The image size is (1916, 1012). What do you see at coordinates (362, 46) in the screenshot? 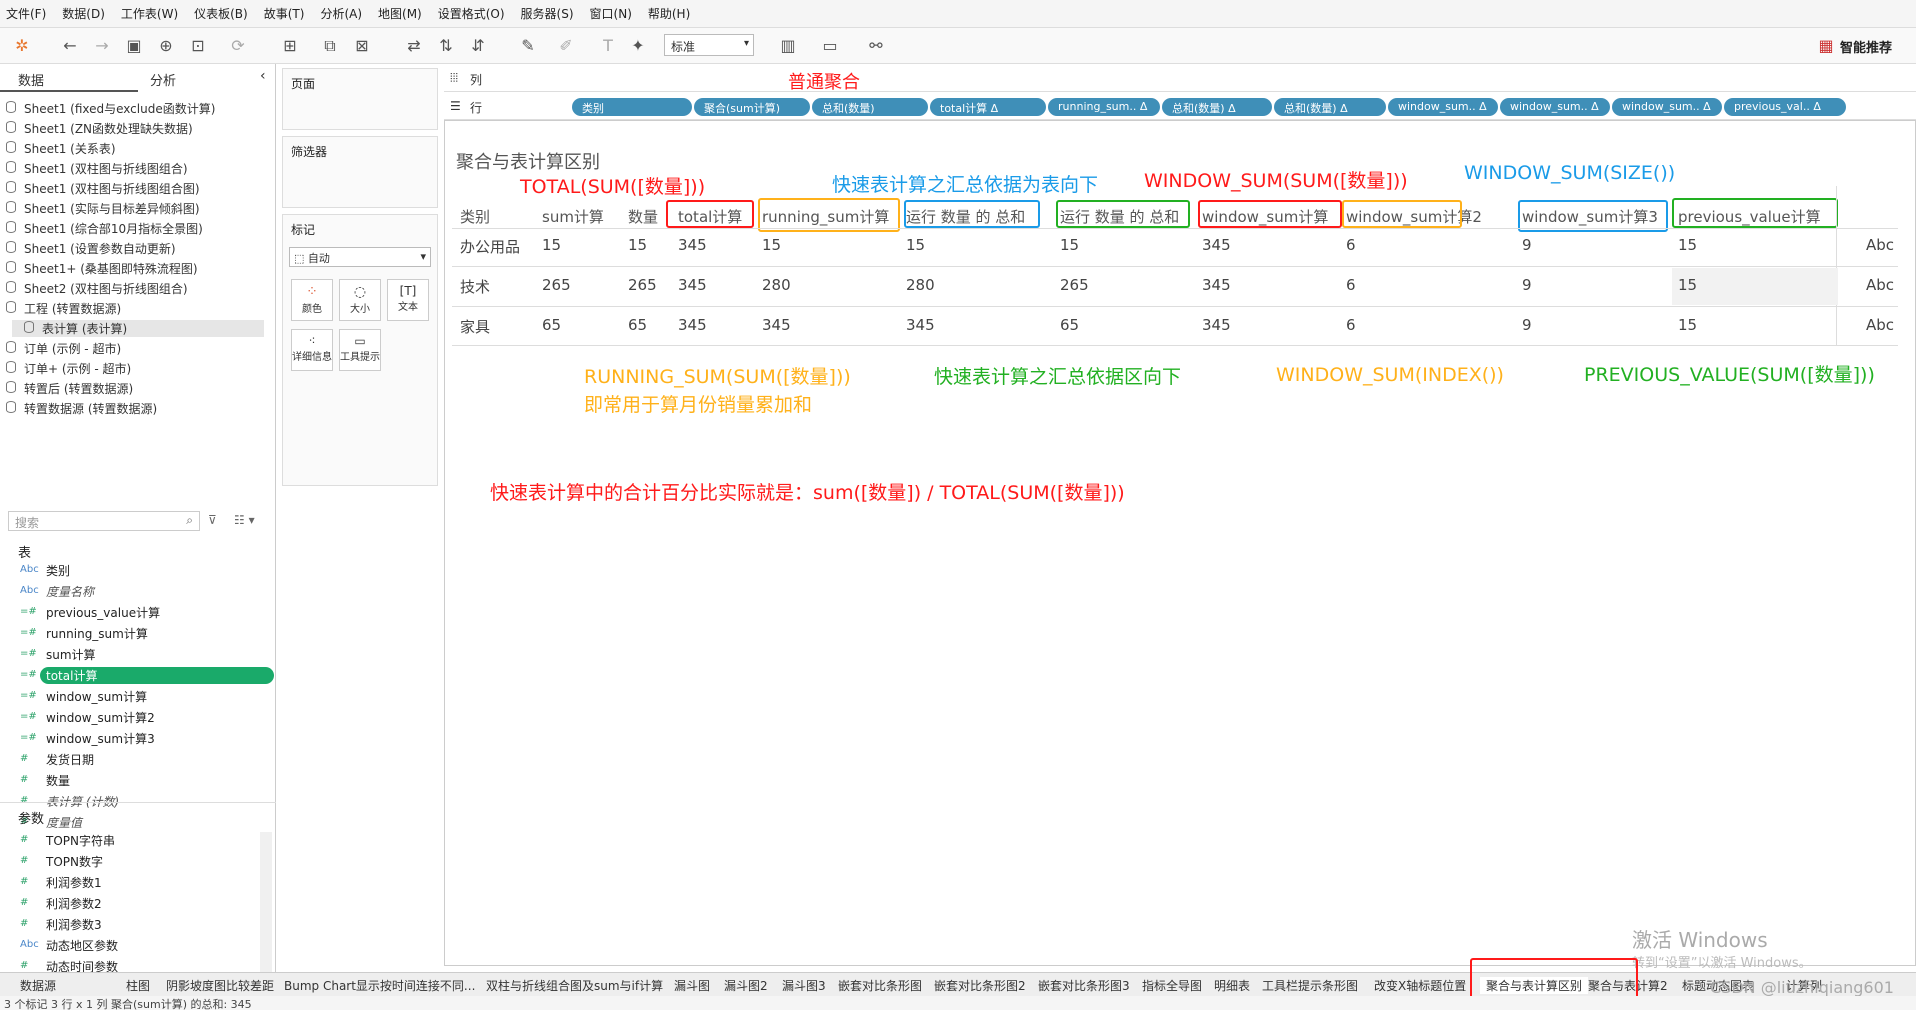
I see `clear-icon: ⊠` at bounding box center [362, 46].